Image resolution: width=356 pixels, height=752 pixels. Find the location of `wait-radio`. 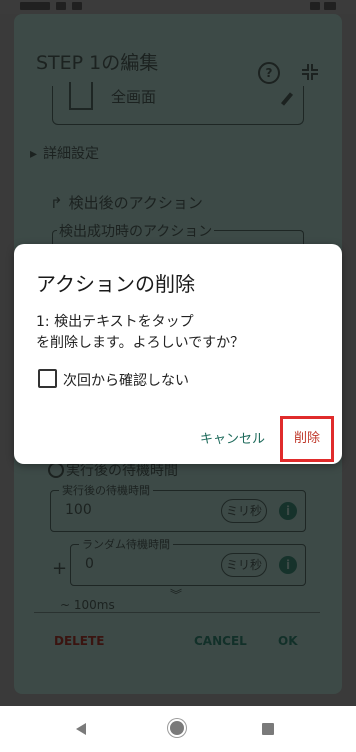

wait-radio is located at coordinates (56, 470).